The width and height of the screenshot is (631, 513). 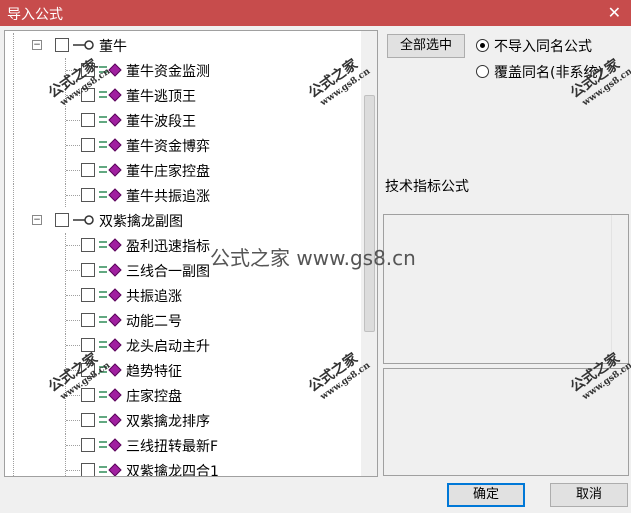 I want to click on description-box, so click(x=506, y=289).